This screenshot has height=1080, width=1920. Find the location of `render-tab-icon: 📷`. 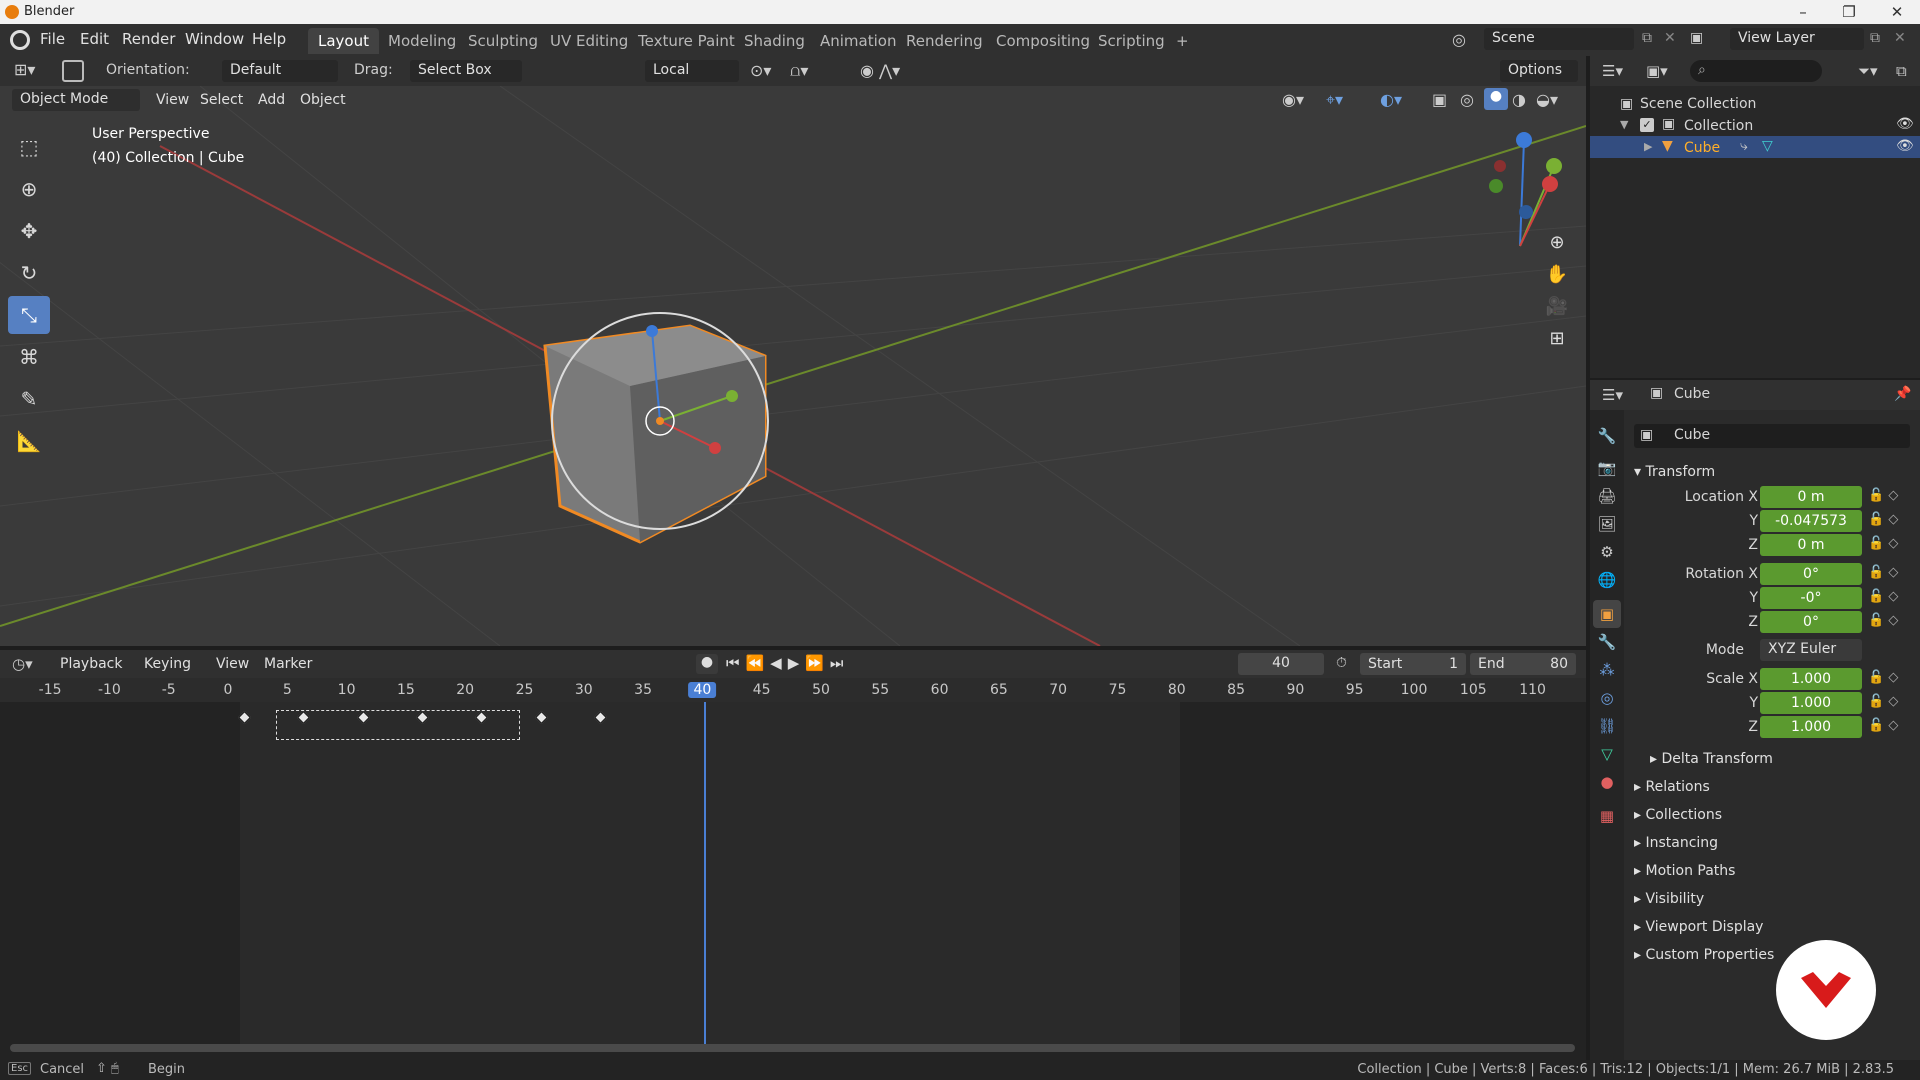

render-tab-icon: 📷 is located at coordinates (1607, 468).